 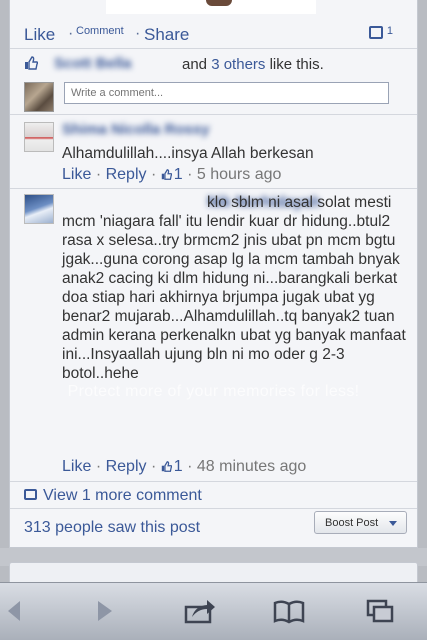 What do you see at coordinates (393, 523) in the screenshot?
I see `chevron-down-icon` at bounding box center [393, 523].